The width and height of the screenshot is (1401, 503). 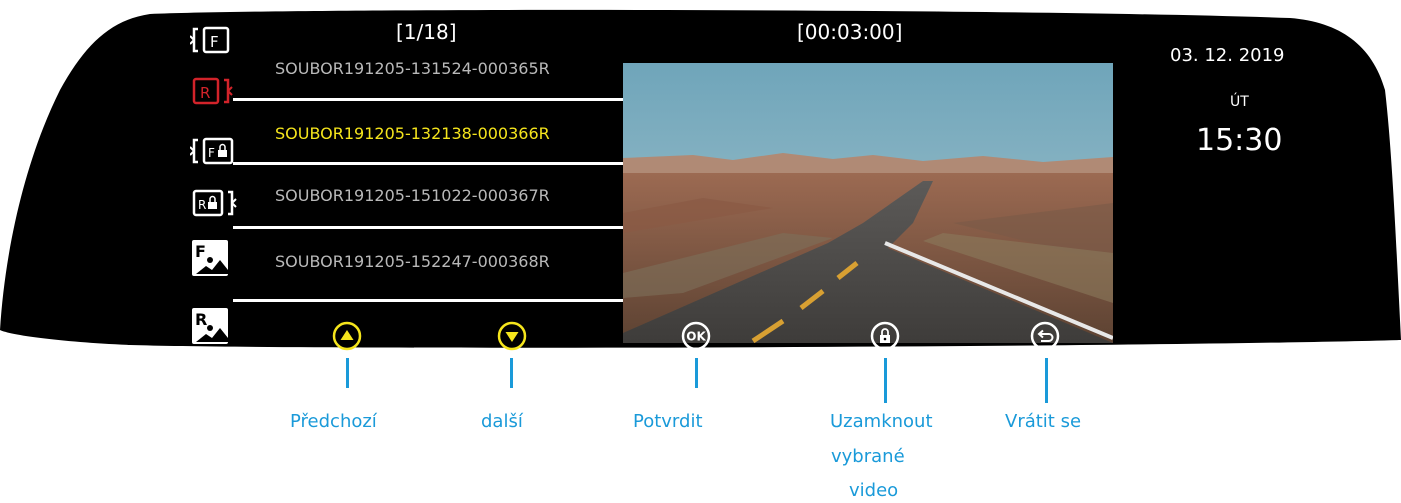 I want to click on file-list-item: SOUBOR191205-152247-000368R, so click(x=412, y=261).